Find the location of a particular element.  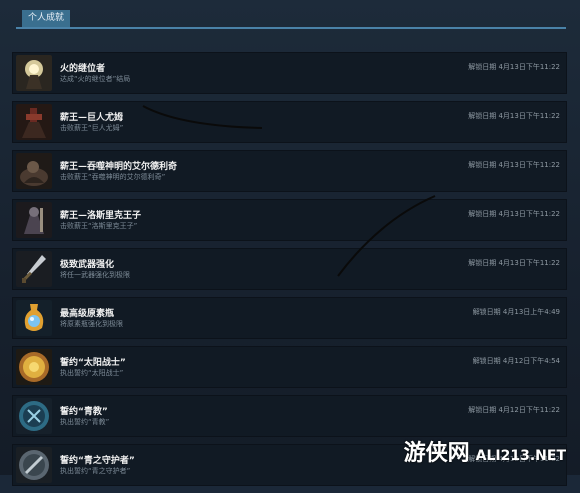

watermark-en: ALI213.NET is located at coordinates (520, 456).